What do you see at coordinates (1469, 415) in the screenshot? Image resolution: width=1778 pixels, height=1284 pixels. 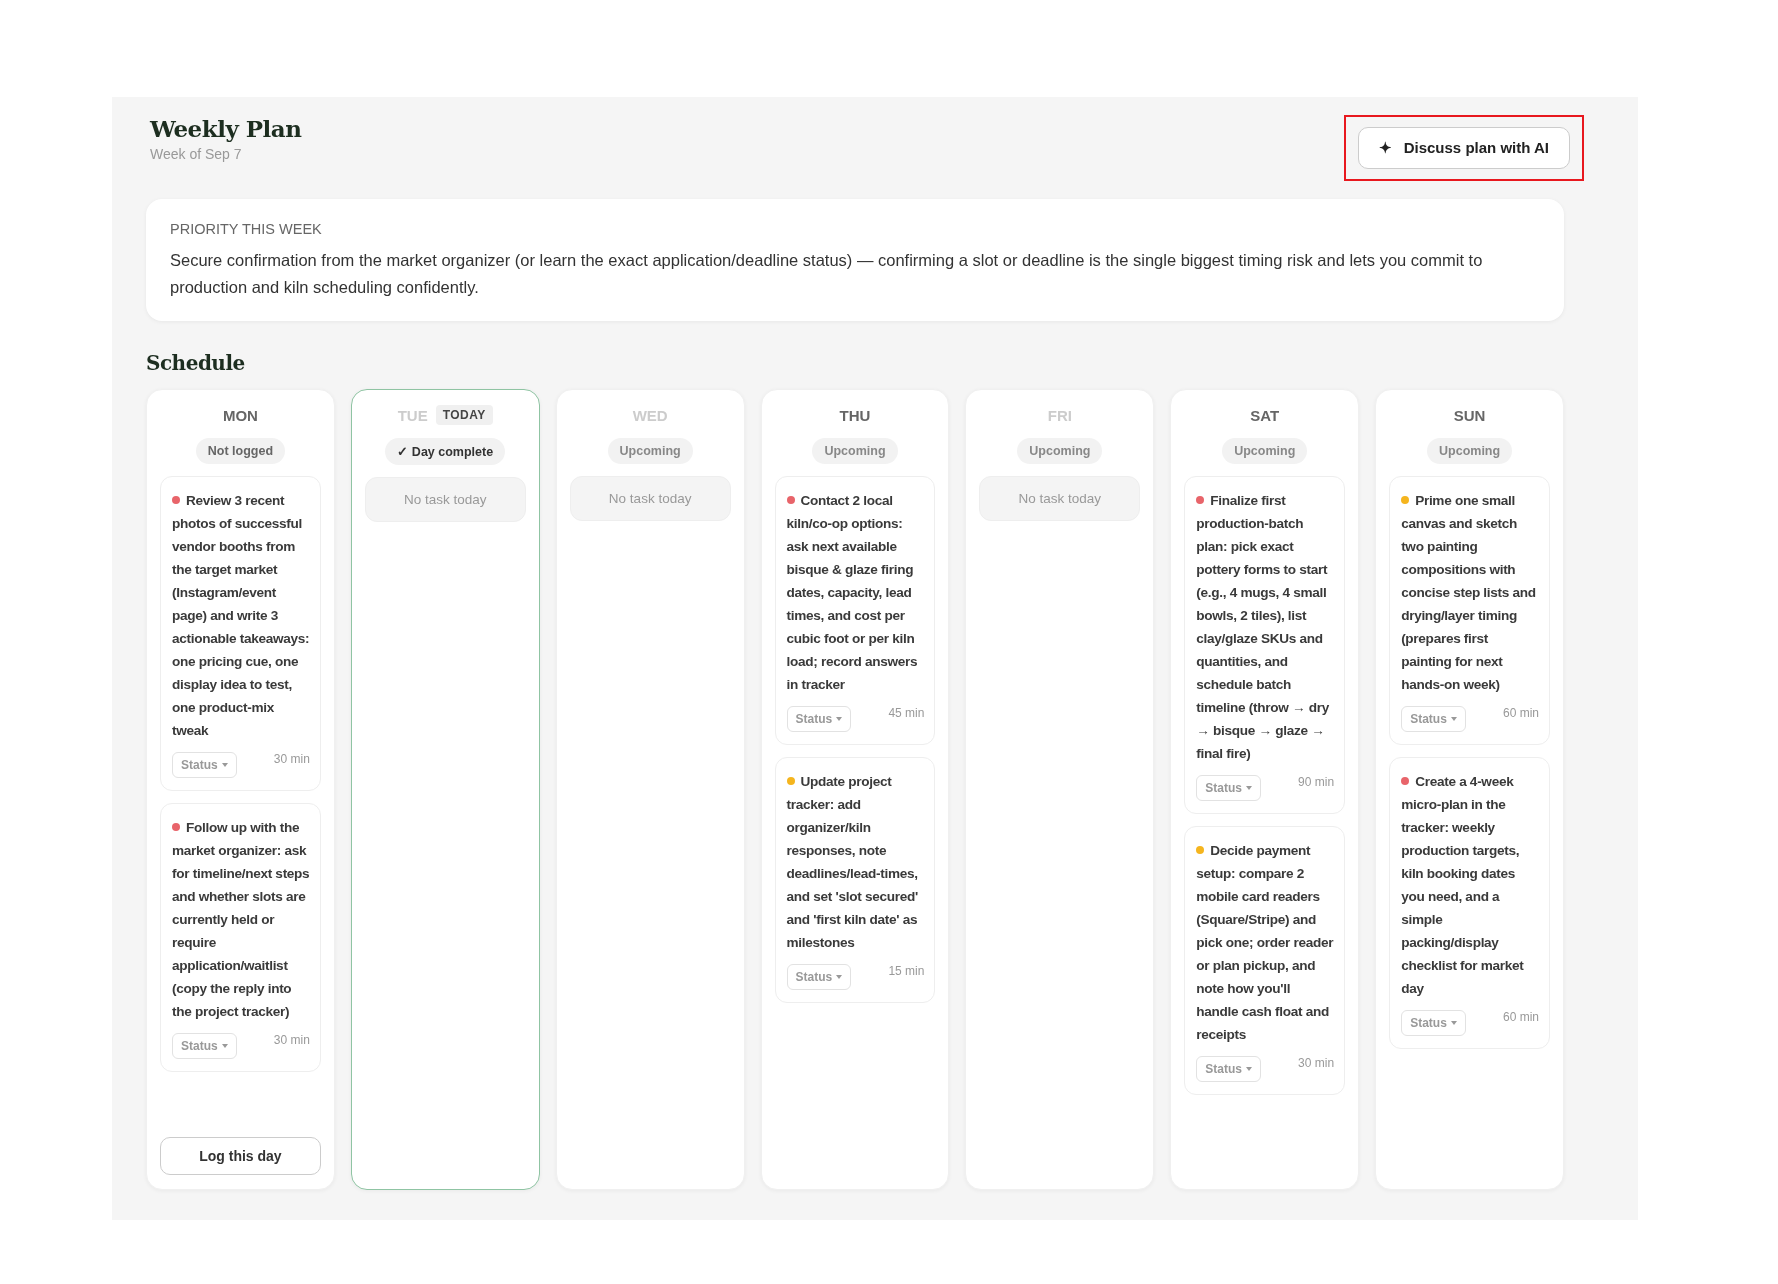 I see `day-label: SUN` at bounding box center [1469, 415].